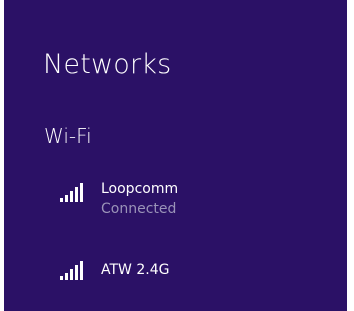 The image size is (354, 311). Describe the element at coordinates (135, 270) in the screenshot. I see `network-name: ATW 2.4G` at that location.